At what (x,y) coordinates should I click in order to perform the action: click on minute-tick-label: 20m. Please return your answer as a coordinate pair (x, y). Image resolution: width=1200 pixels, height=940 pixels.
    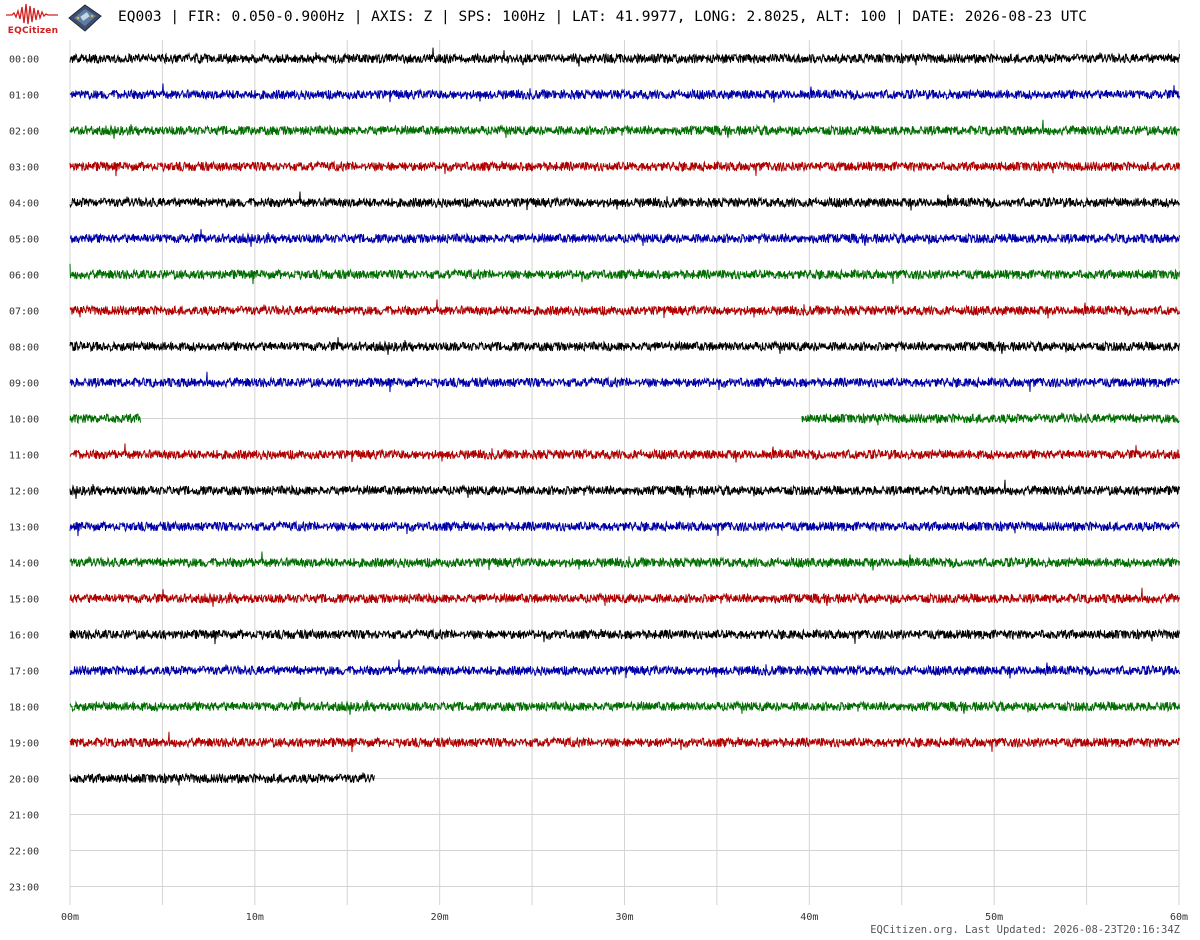
    Looking at the image, I should click on (440, 917).